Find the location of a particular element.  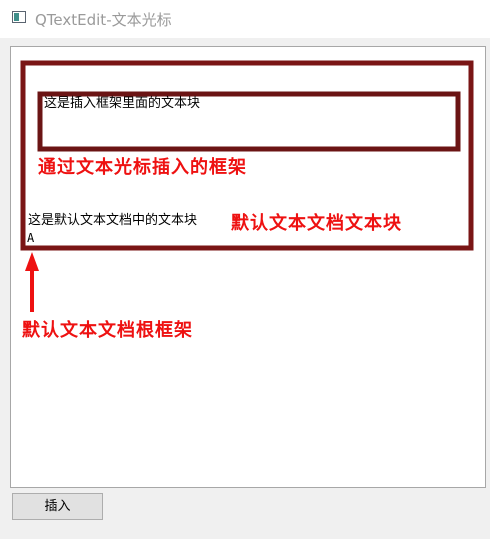

root-block-annotation: 默认文本文档文本块 is located at coordinates (316, 223).